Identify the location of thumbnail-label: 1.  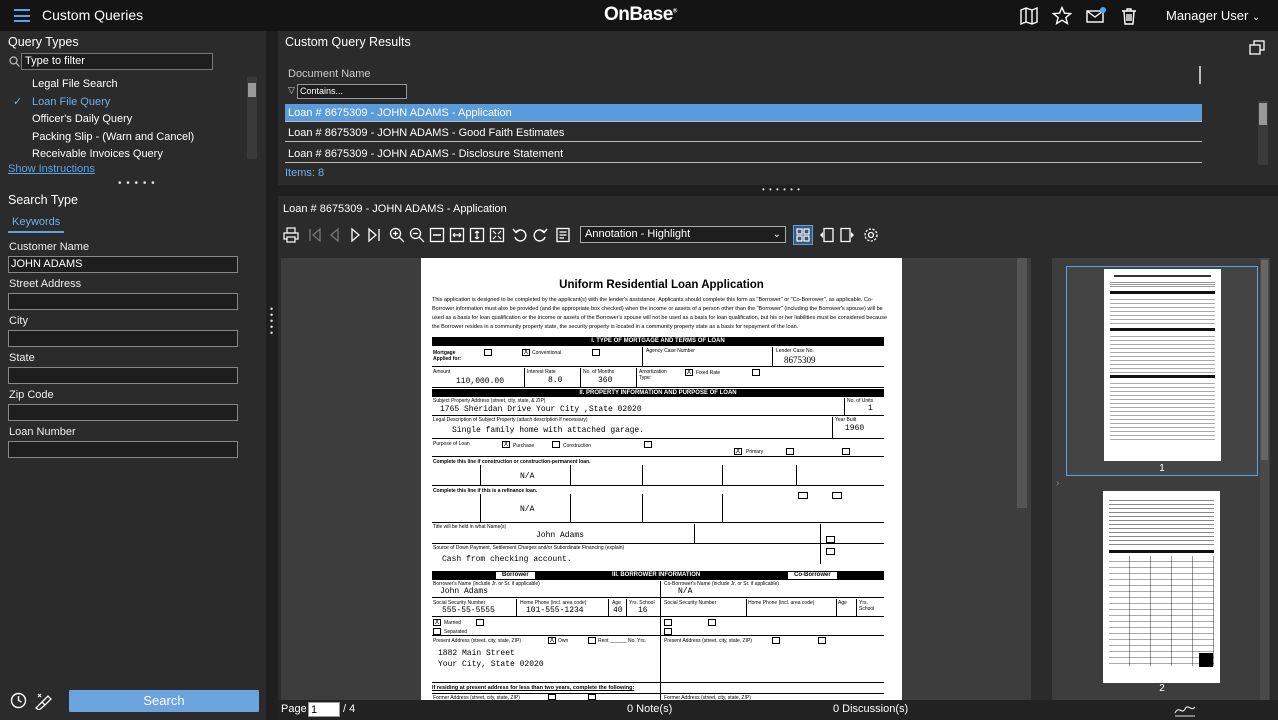
(1162, 468).